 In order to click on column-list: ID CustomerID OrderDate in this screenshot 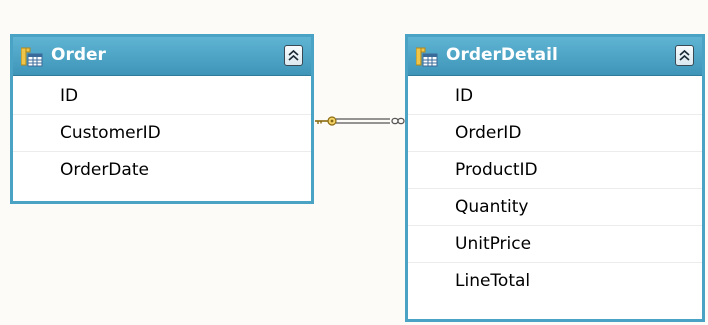, I will do `click(162, 133)`.